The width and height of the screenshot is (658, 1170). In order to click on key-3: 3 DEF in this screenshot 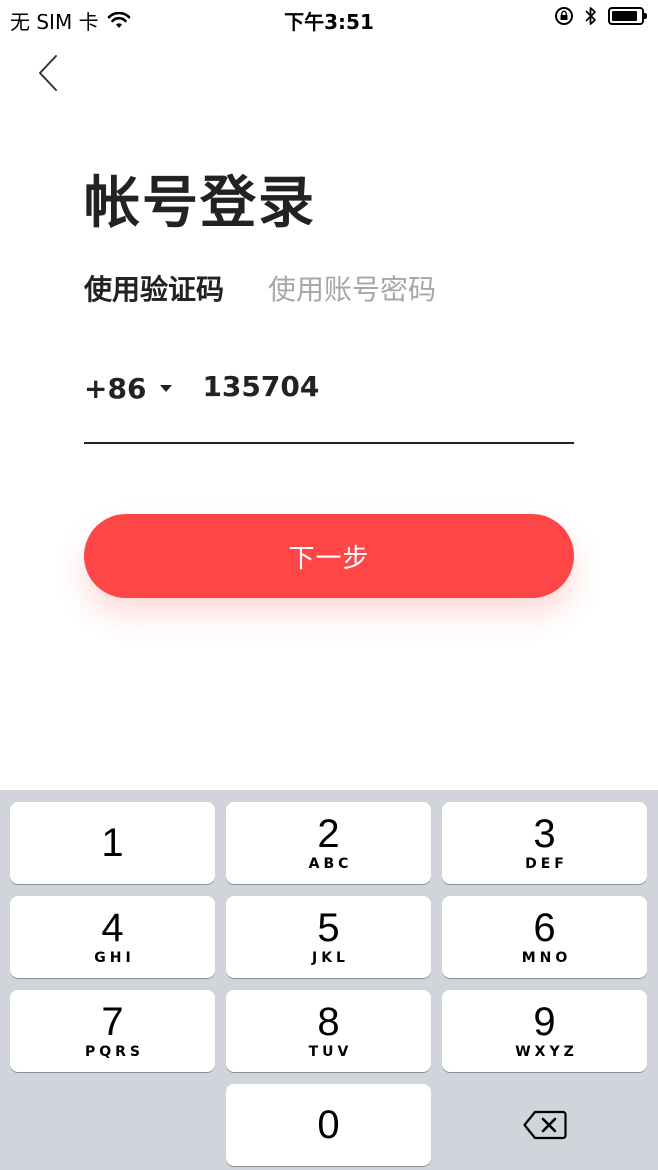, I will do `click(544, 843)`.